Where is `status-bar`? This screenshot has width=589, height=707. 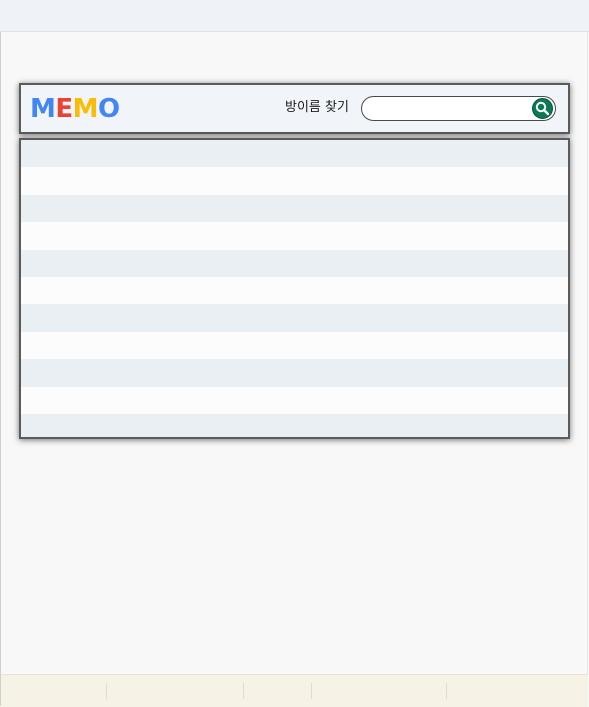
status-bar is located at coordinates (294, 690).